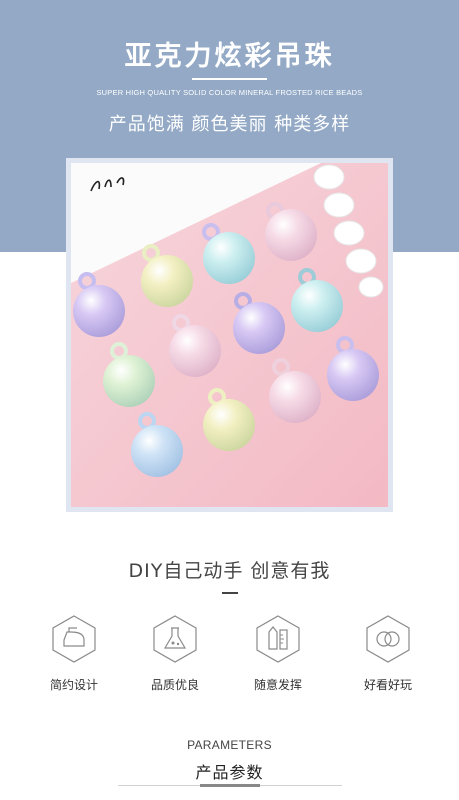  Describe the element at coordinates (278, 639) in the screenshot. I see `ruler-pencil-icon` at that location.